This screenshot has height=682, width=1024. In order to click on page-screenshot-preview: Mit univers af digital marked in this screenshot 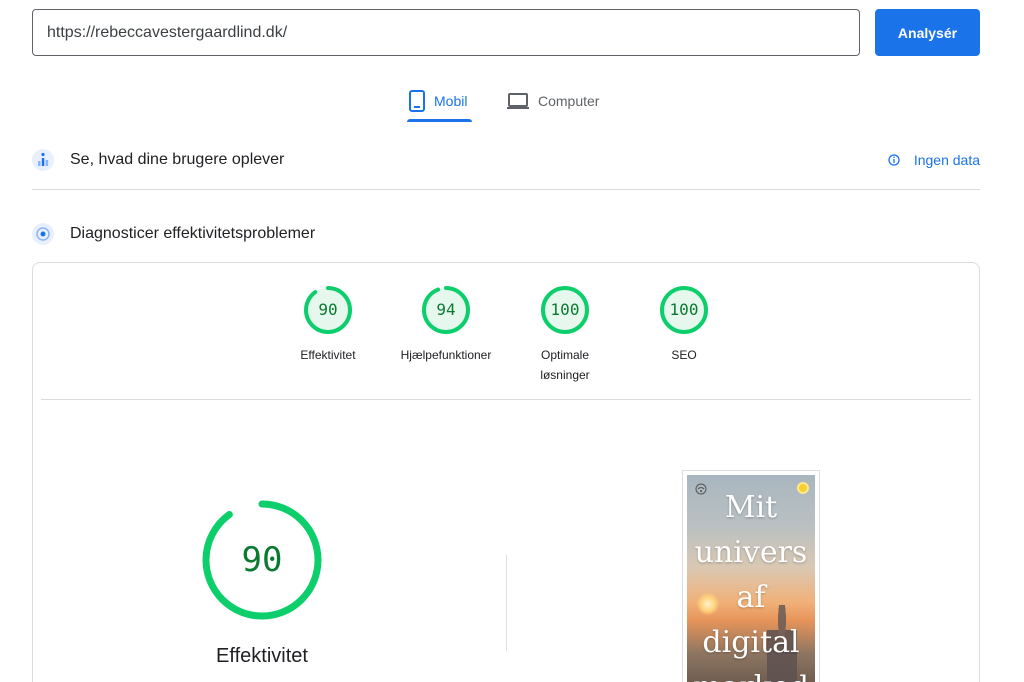, I will do `click(751, 576)`.